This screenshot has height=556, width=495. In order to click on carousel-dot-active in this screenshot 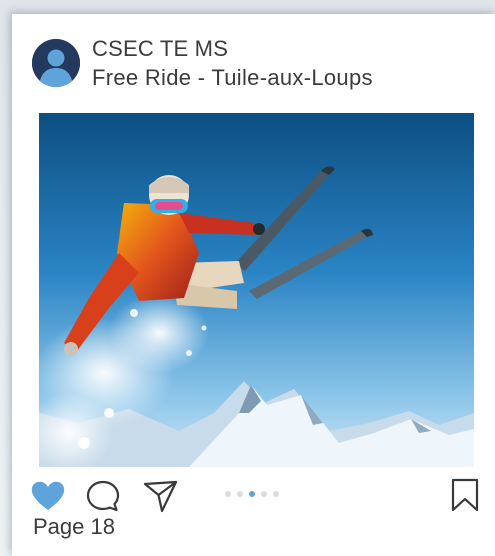, I will do `click(252, 494)`.